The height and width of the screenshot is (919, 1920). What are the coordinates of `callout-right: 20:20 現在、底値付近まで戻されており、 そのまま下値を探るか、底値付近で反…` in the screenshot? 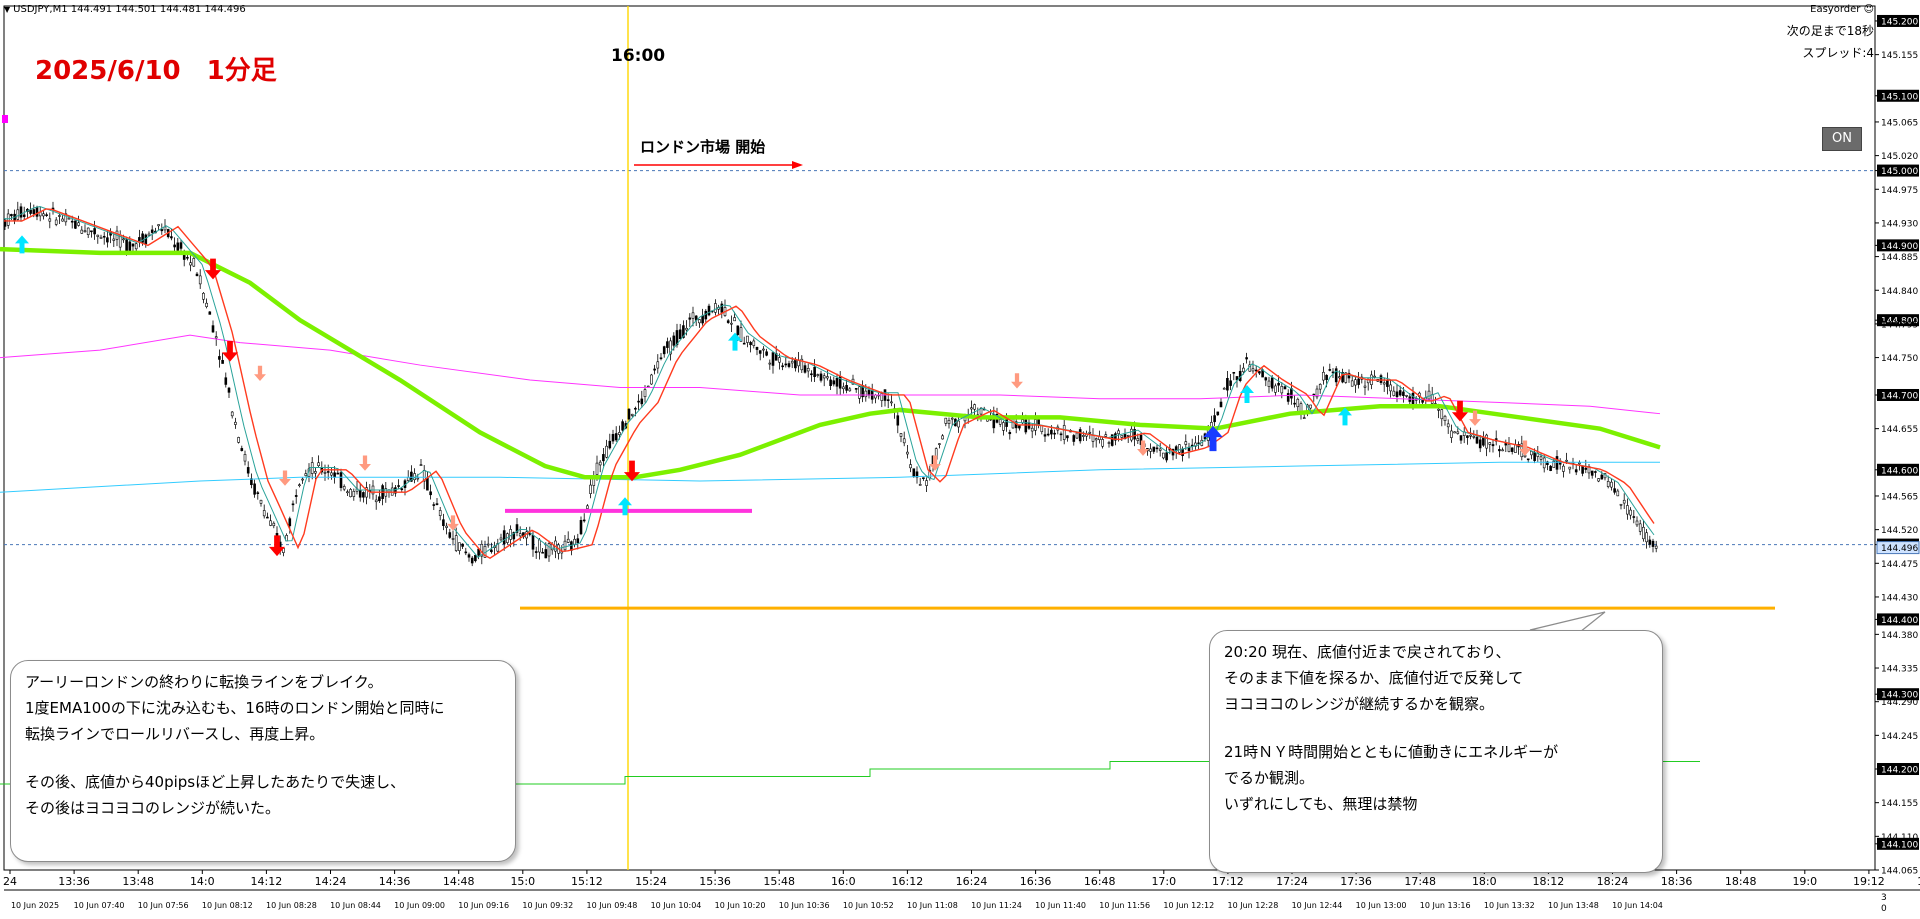 It's located at (1436, 751).